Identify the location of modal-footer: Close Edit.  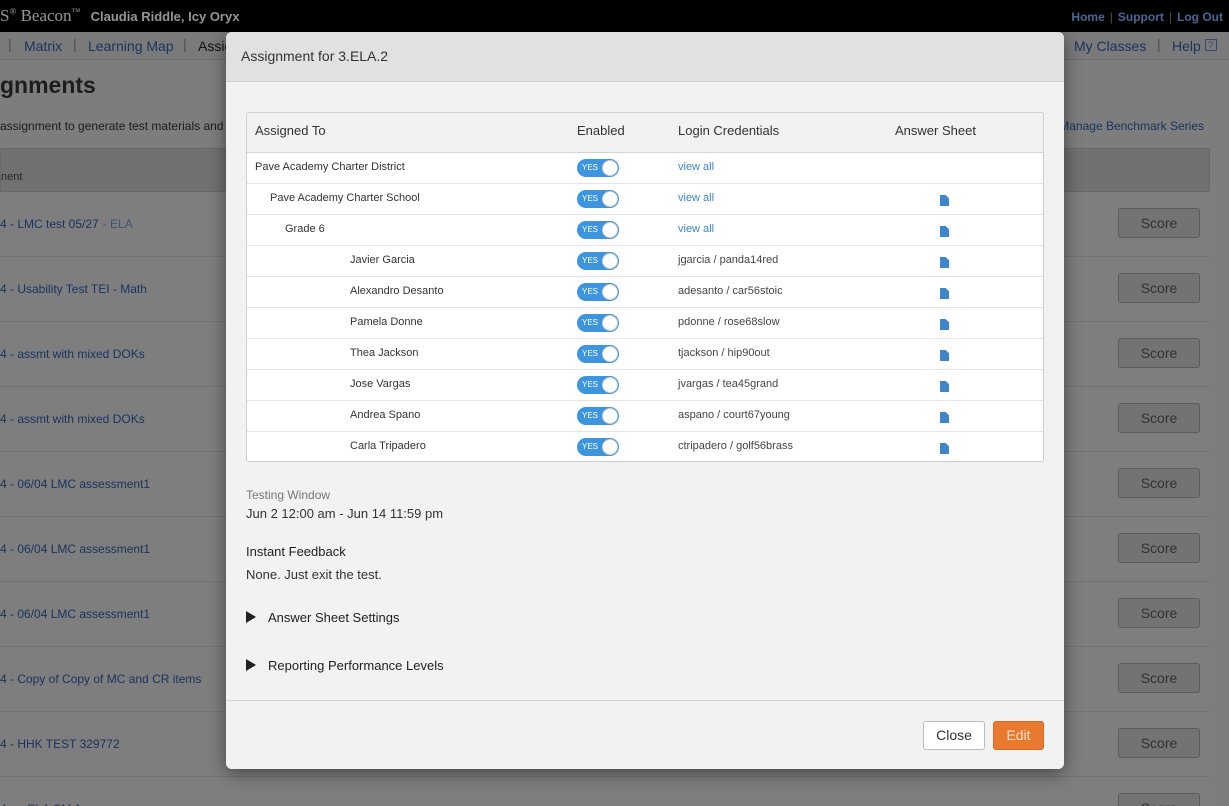
(645, 734).